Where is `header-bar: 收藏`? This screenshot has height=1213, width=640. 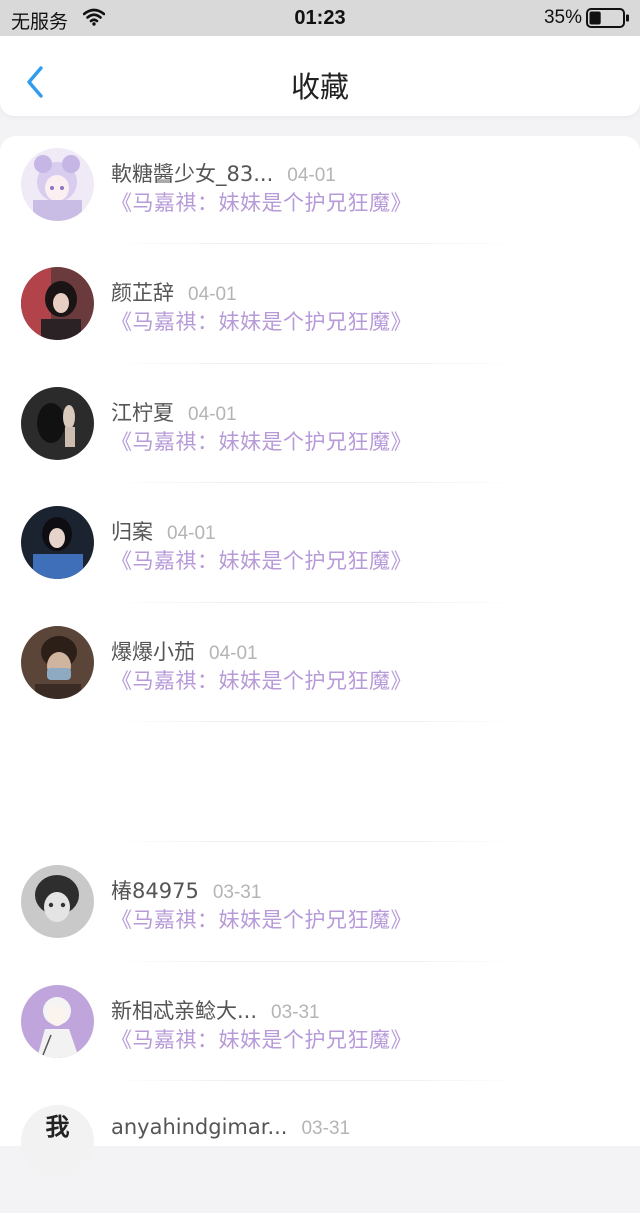
header-bar: 收藏 is located at coordinates (320, 76).